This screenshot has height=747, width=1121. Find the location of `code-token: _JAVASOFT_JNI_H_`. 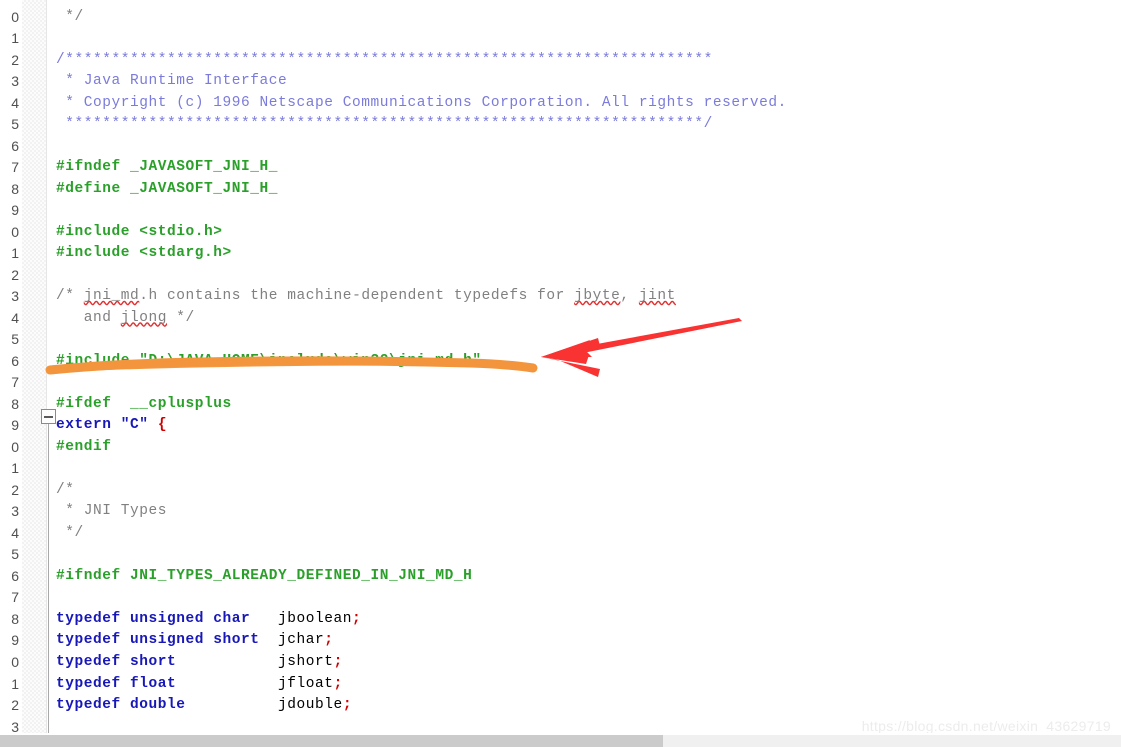

code-token: _JAVASOFT_JNI_H_ is located at coordinates (199, 188).